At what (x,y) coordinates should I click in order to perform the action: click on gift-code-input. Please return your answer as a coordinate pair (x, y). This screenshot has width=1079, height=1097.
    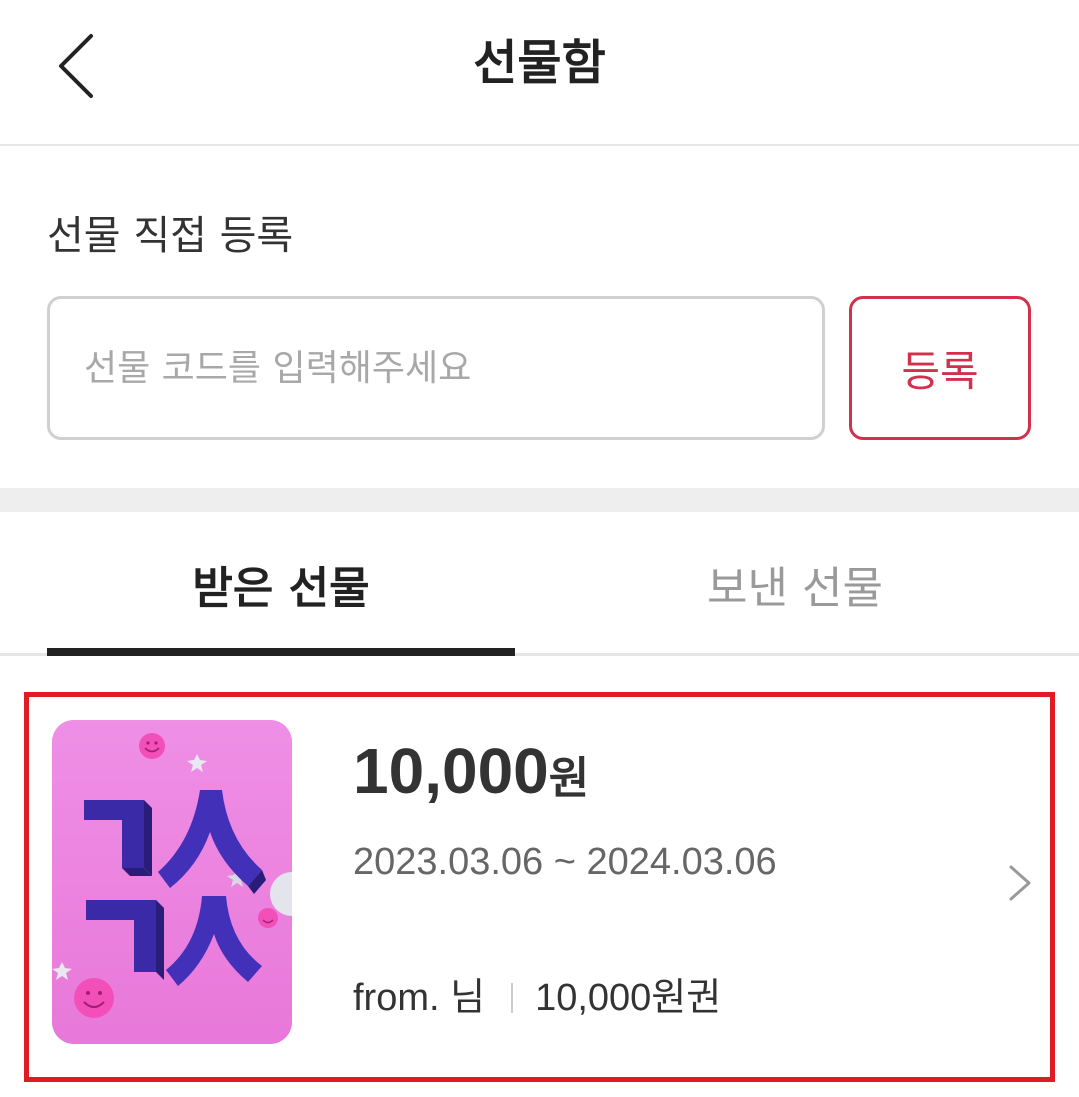
    Looking at the image, I should click on (436, 368).